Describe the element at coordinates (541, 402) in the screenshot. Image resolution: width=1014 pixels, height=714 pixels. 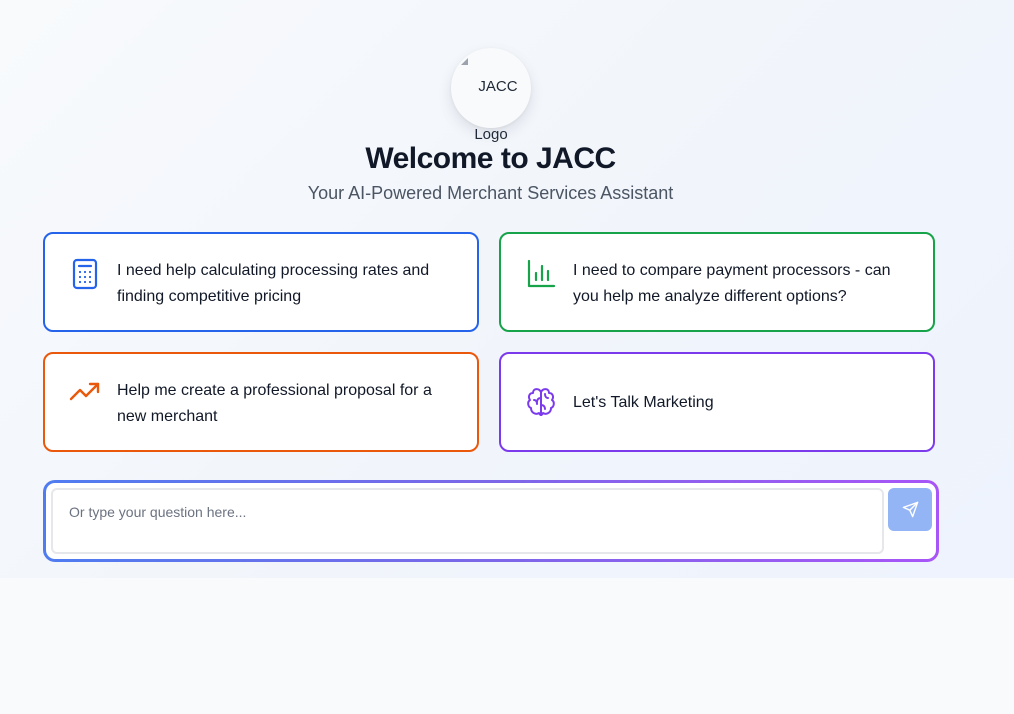
I see `brain-icon` at that location.